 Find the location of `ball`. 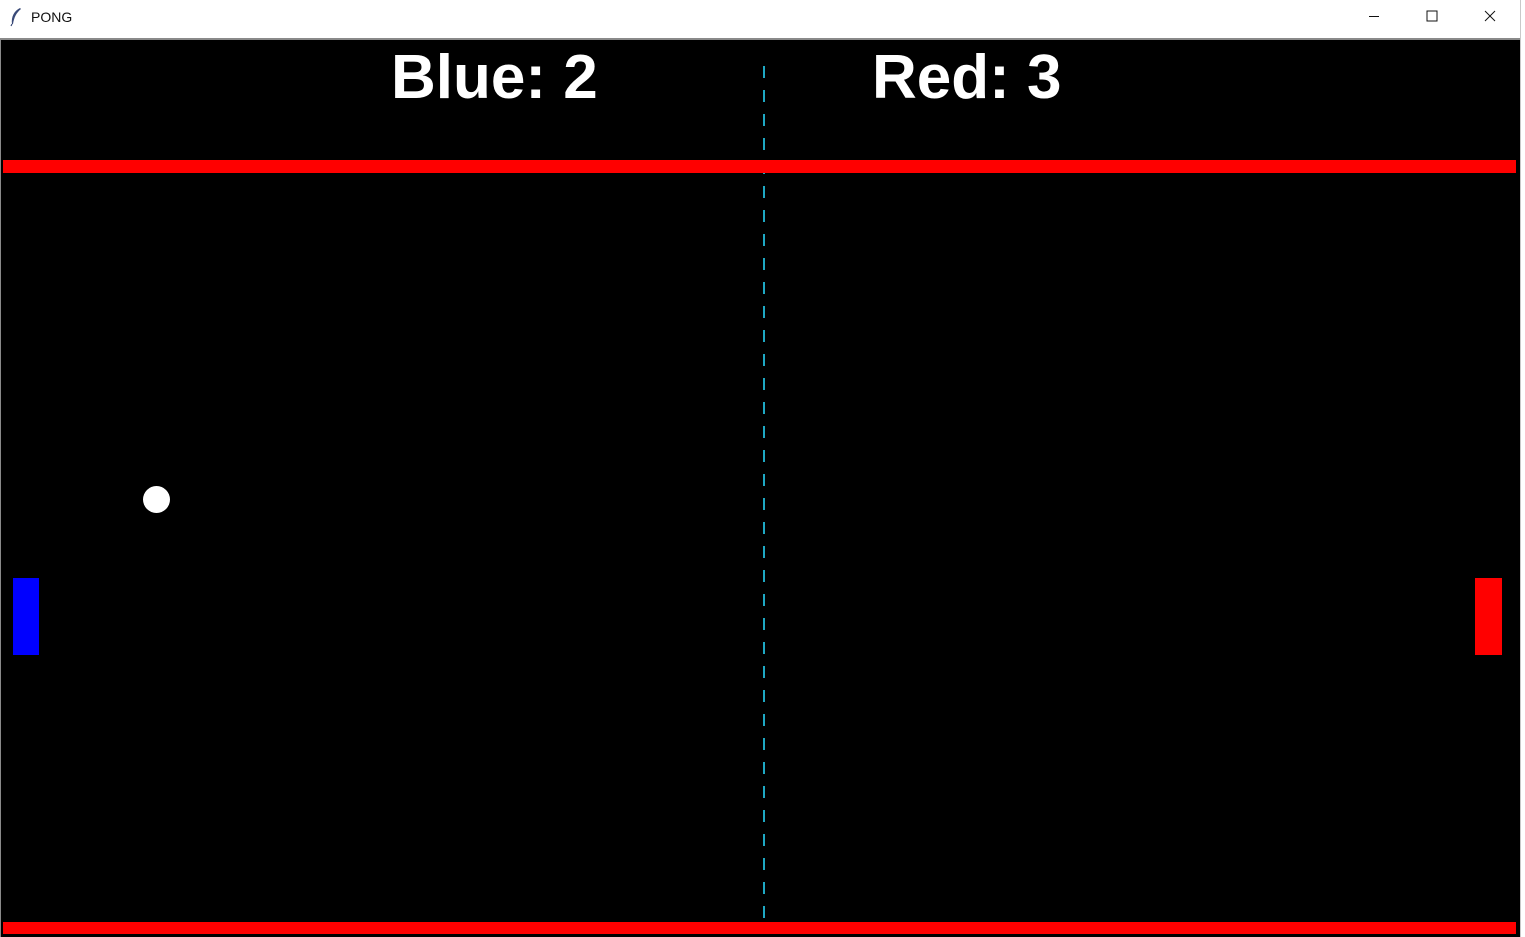

ball is located at coordinates (156, 499).